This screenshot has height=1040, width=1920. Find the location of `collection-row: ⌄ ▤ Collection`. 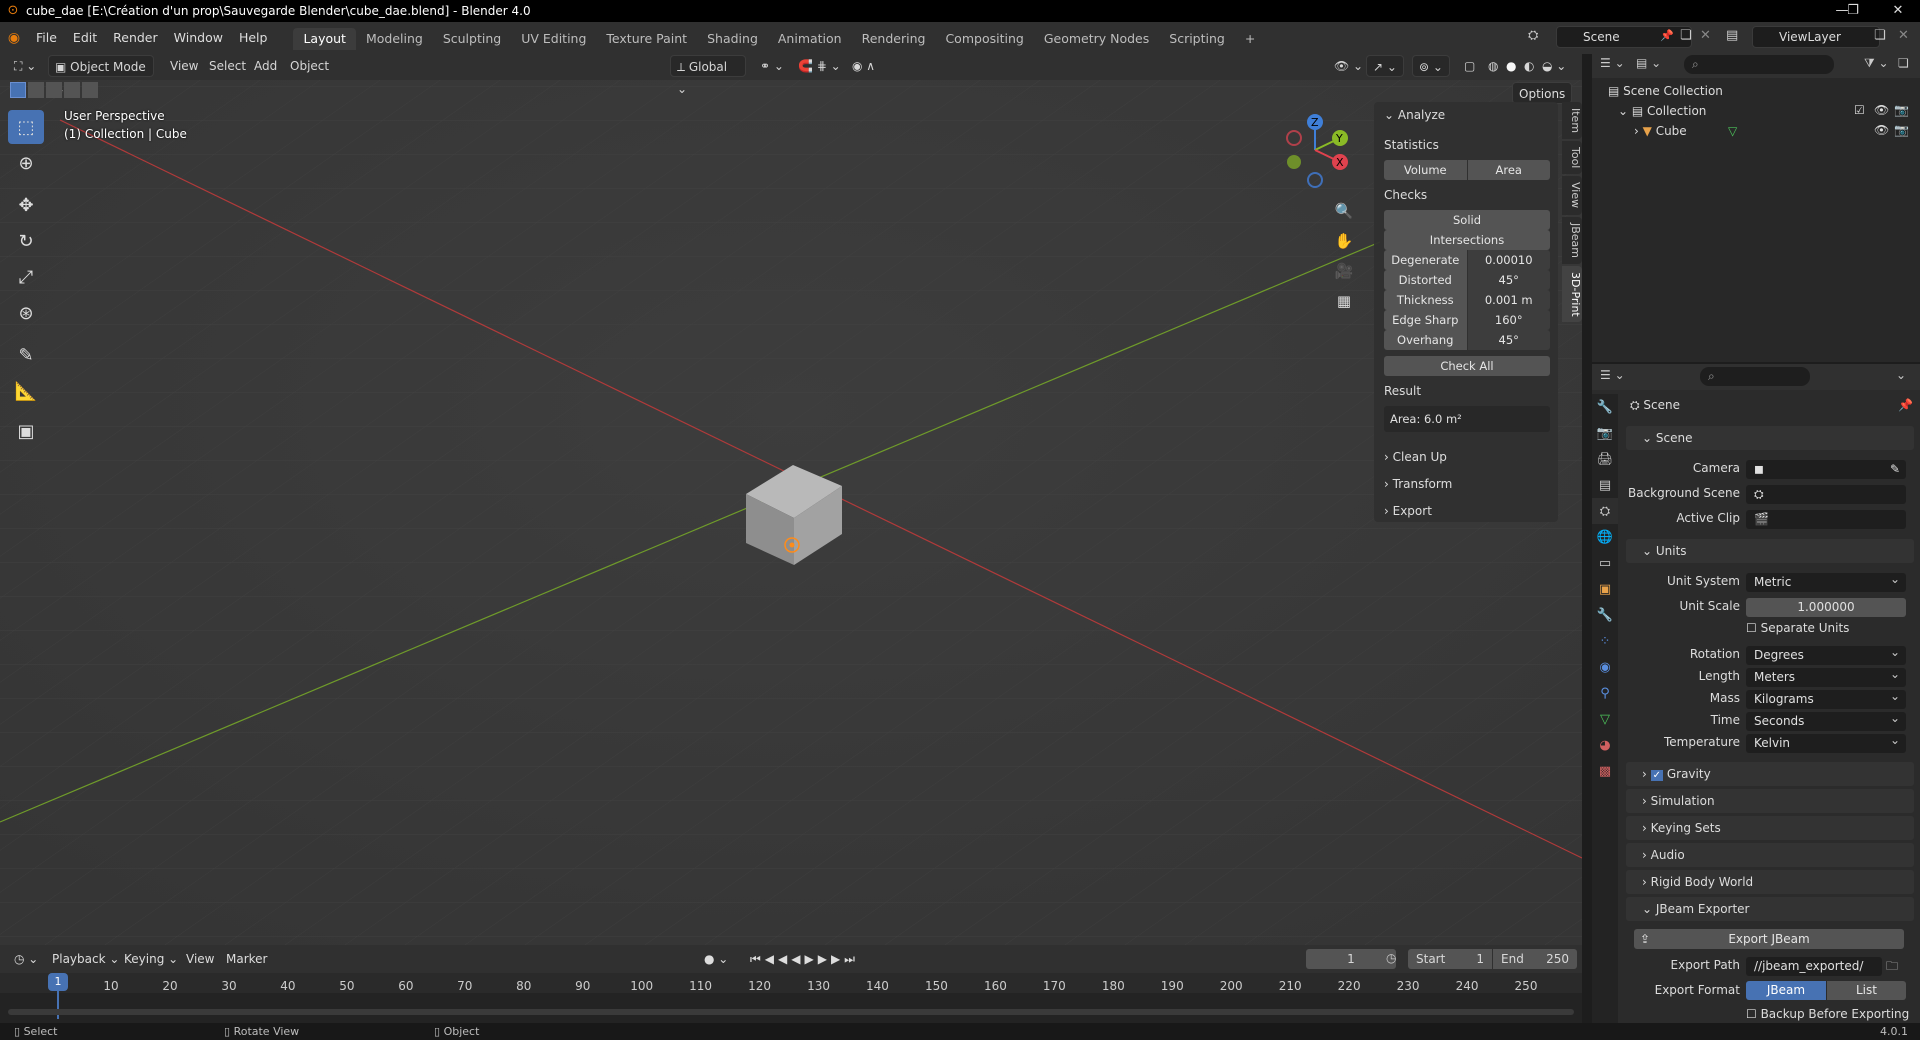

collection-row: ⌄ ▤ Collection is located at coordinates (1662, 111).